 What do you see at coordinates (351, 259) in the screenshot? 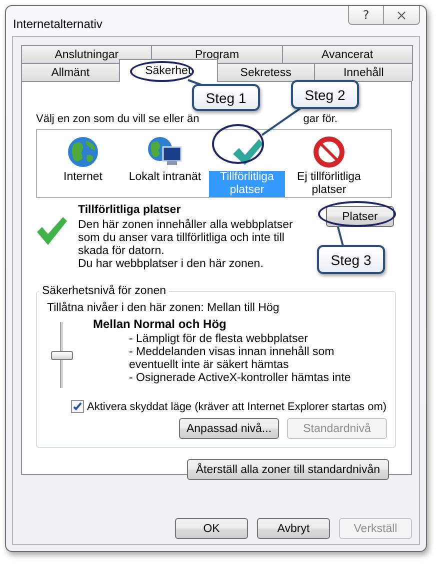
I see `step-callout: Steg 3` at bounding box center [351, 259].